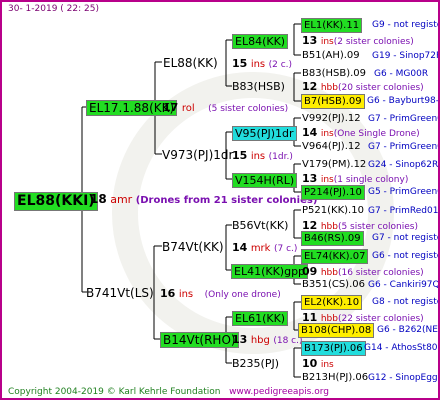 The width and height of the screenshot is (440, 400). I want to click on leaf-id: EL1(KK).11, so click(332, 25).